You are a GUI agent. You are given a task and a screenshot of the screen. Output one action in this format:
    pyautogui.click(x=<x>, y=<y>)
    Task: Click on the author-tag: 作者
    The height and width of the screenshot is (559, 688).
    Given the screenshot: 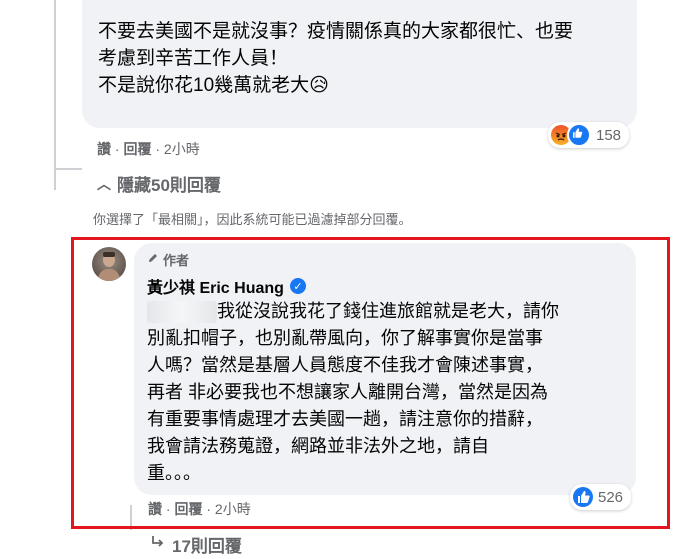 What is the action you would take?
    pyautogui.click(x=168, y=259)
    